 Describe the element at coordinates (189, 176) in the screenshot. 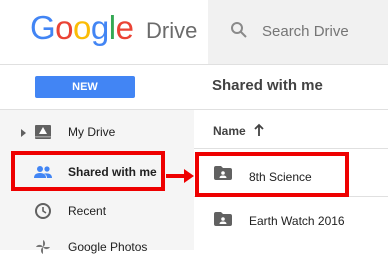

I see `annotation-arrow-head-icon` at that location.